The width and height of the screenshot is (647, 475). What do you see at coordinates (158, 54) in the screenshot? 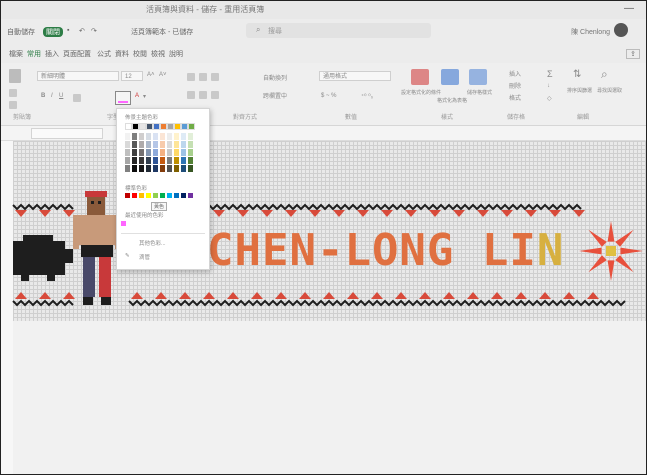
I see `tab-view: 檢視` at bounding box center [158, 54].